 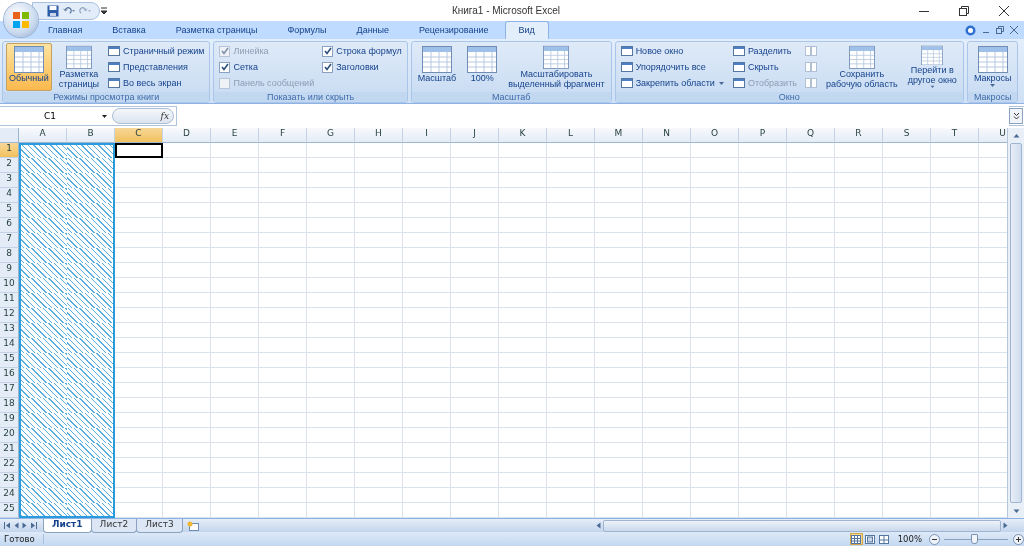 I want to click on row-header: 16, so click(x=9, y=375).